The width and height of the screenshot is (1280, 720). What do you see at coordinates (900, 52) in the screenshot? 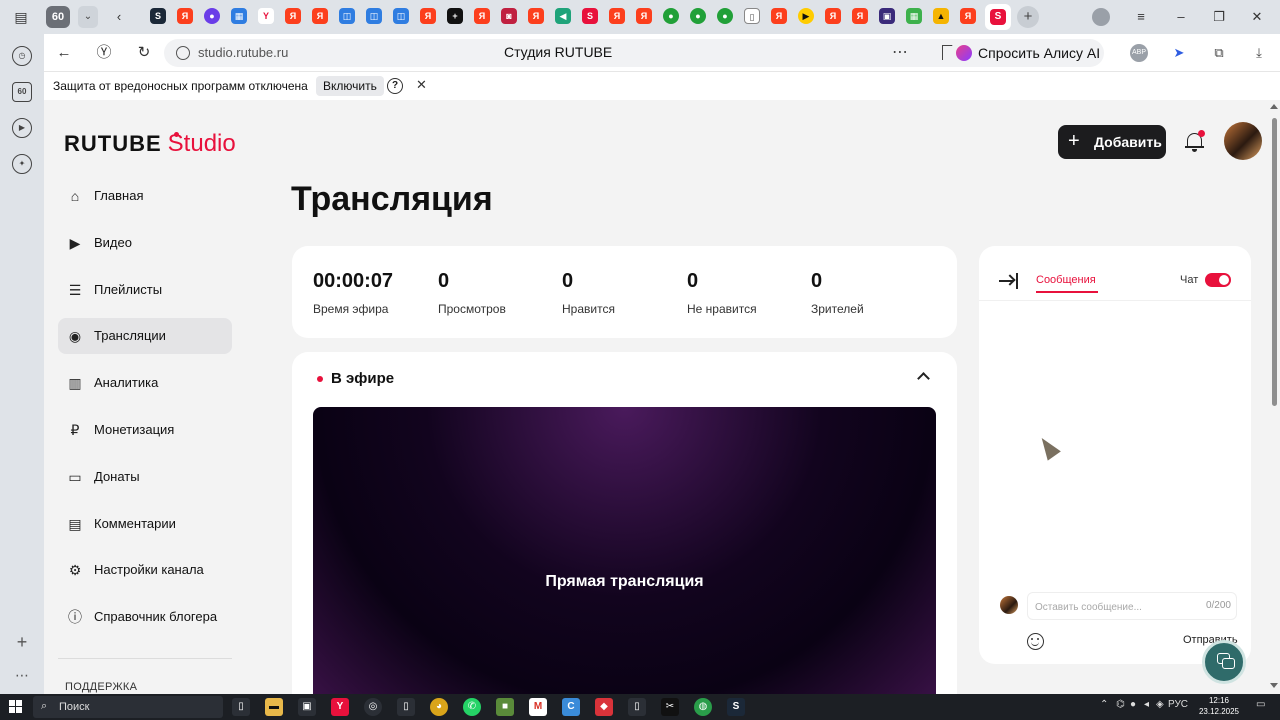
I see `more-icon: ⋯` at bounding box center [900, 52].